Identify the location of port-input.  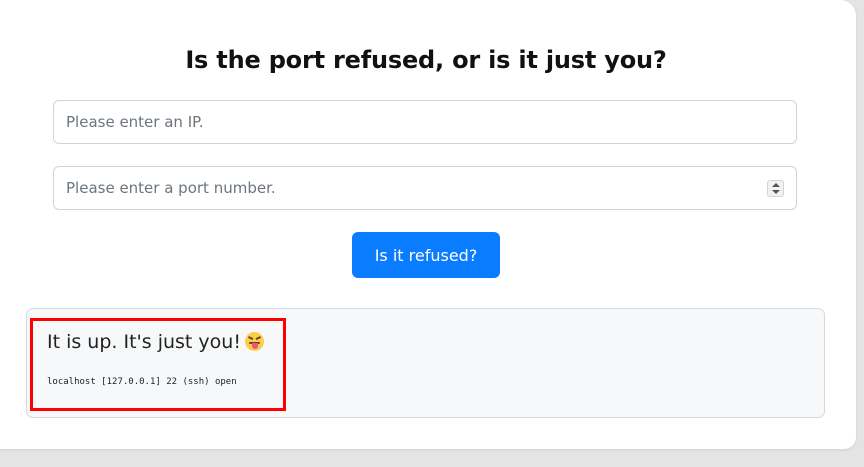
(425, 188).